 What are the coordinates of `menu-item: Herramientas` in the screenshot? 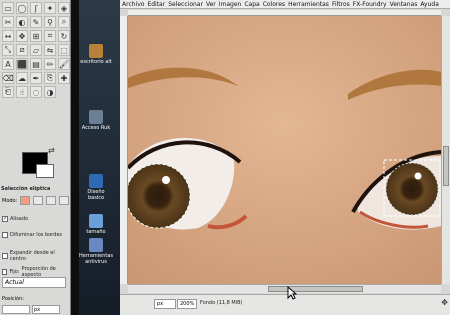 It's located at (308, 4).